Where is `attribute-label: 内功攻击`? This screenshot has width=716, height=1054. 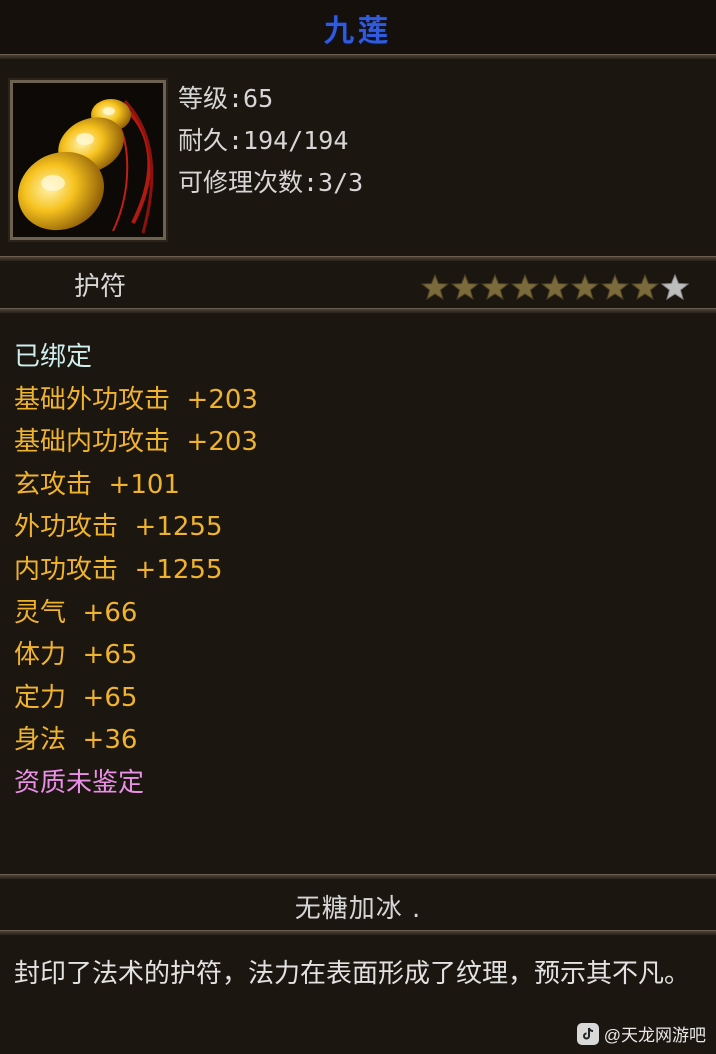
attribute-label: 内功攻击 is located at coordinates (66, 569).